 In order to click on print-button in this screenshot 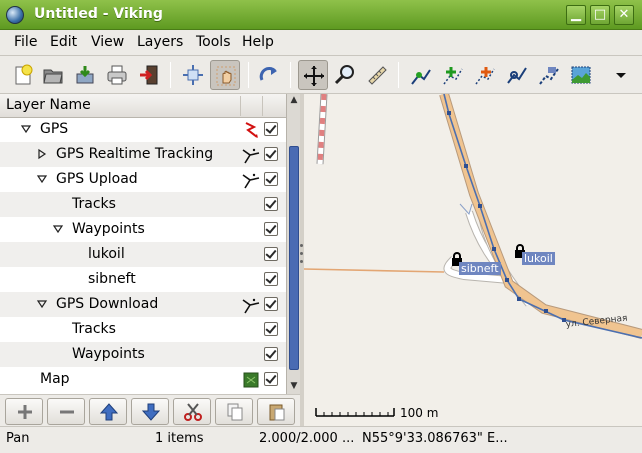, I will do `click(117, 75)`.